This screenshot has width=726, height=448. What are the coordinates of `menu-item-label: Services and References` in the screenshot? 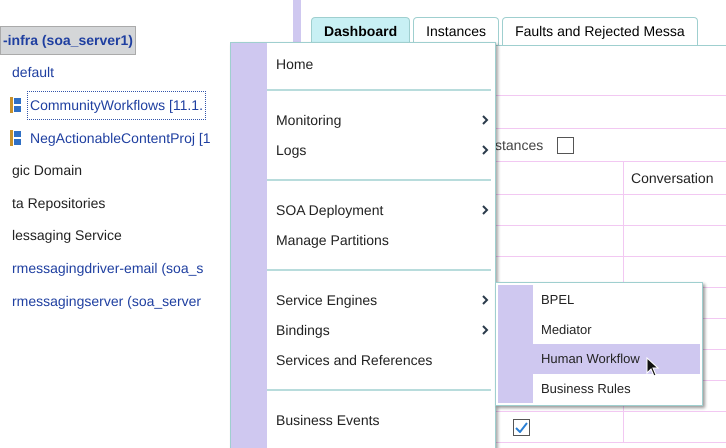 It's located at (354, 360).